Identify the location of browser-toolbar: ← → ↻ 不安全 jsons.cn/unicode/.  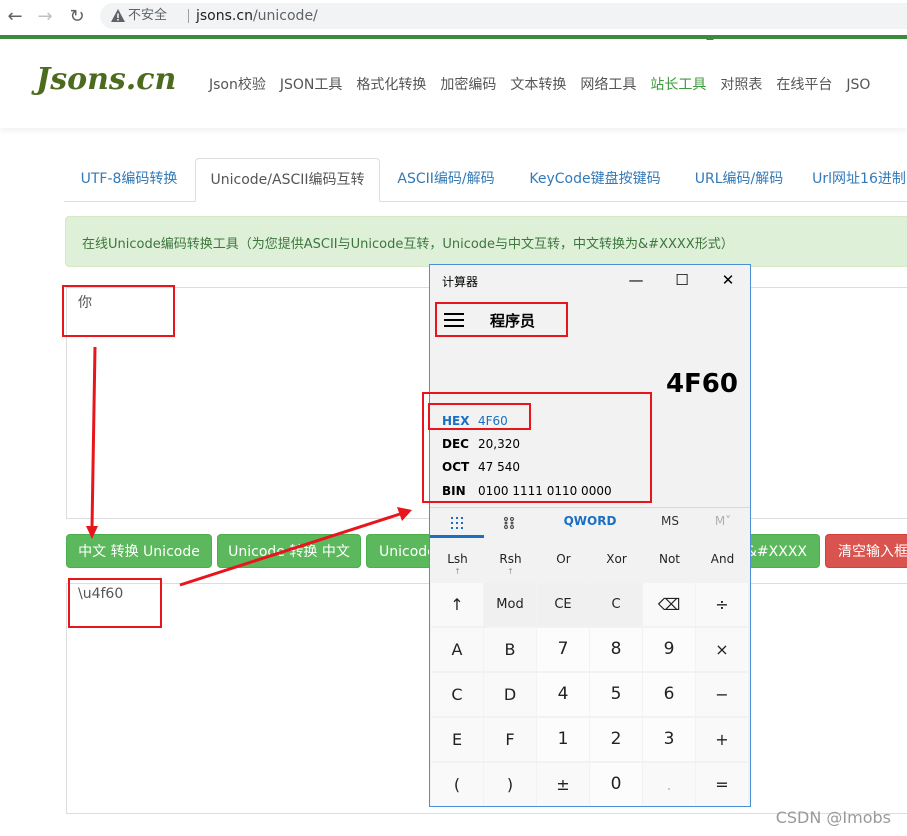
(453, 17).